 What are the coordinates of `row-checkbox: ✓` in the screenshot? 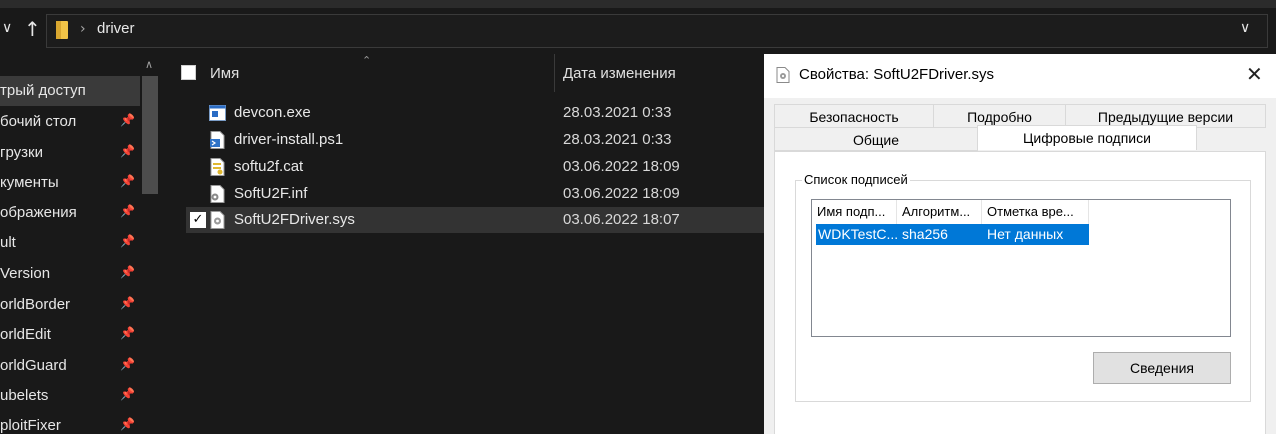 It's located at (198, 220).